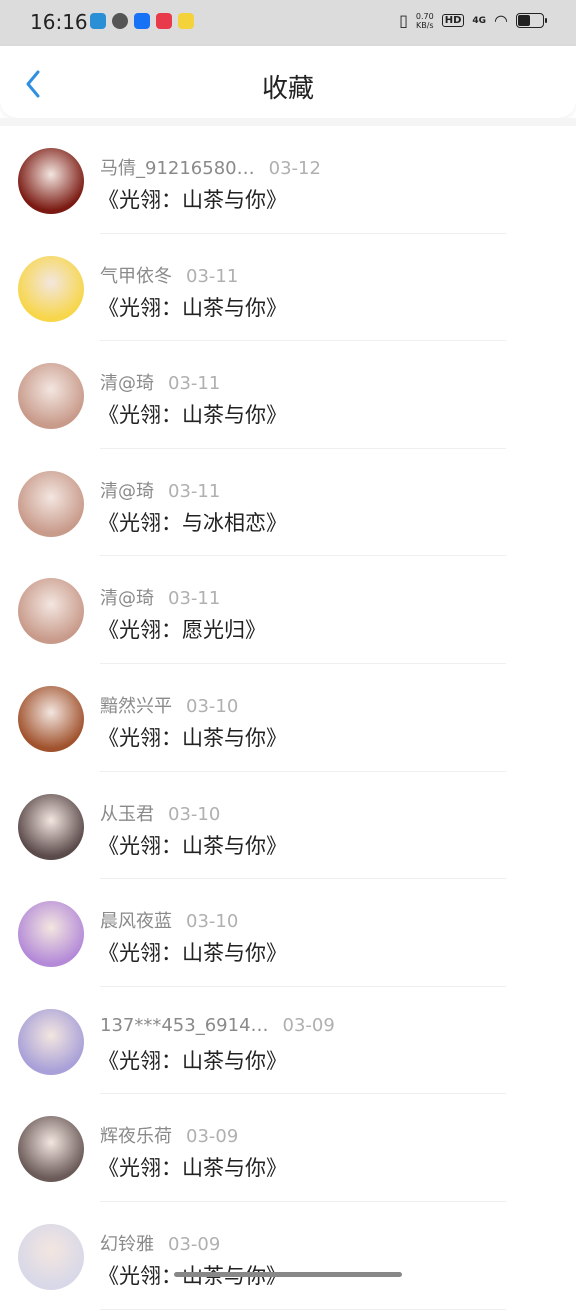 The image size is (576, 1310). Describe the element at coordinates (288, 395) in the screenshot. I see `list-item: 清@琦 03-11 《光翎：山茶与你》` at that location.